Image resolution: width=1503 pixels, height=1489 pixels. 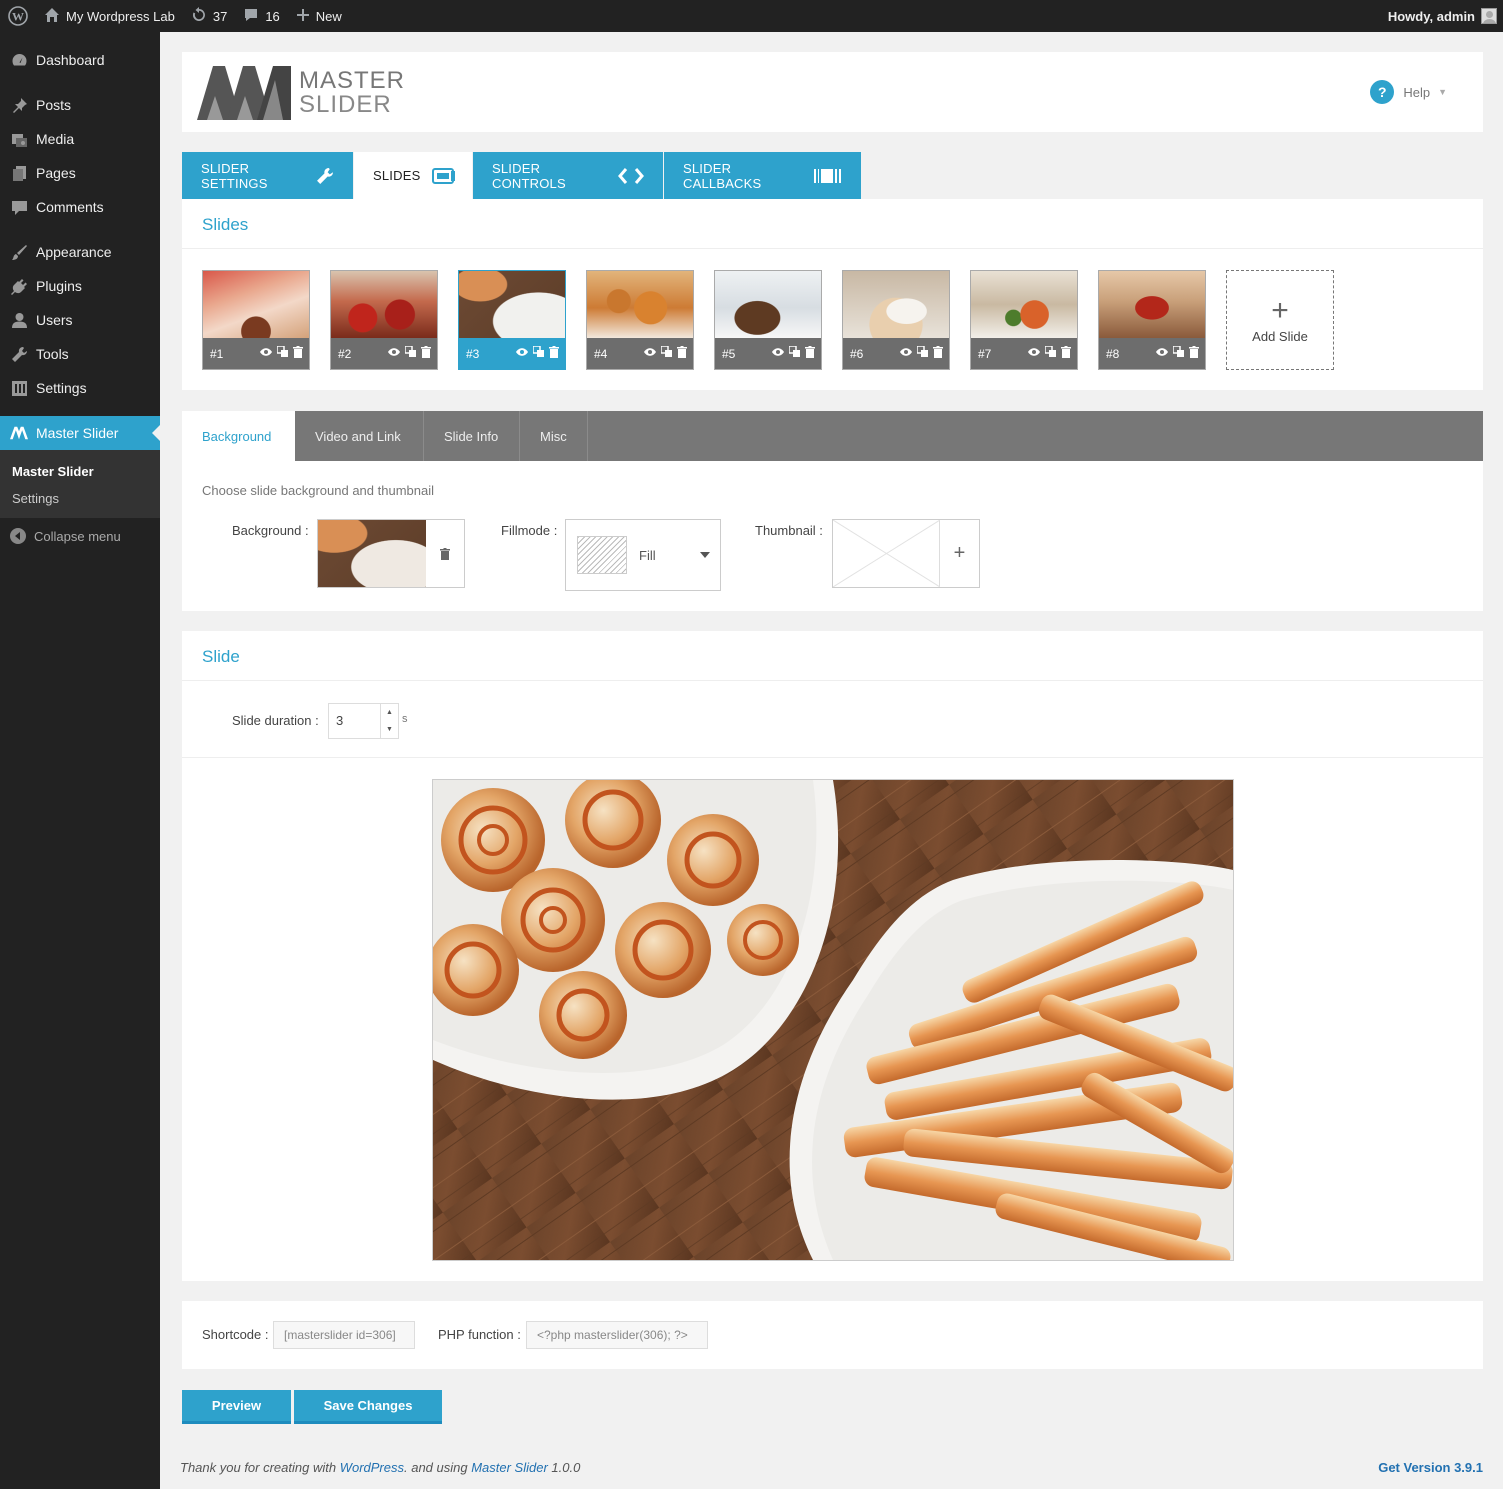 I want to click on master-slider-link: Master Slider, so click(x=509, y=1467).